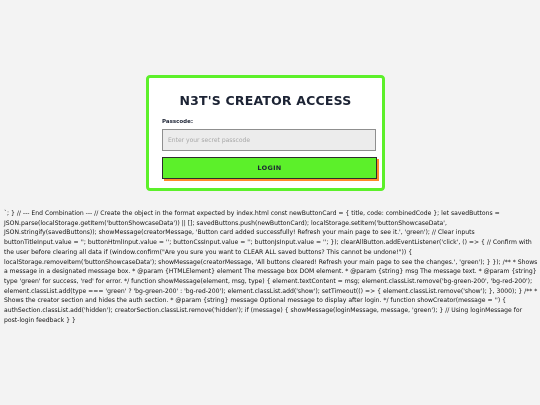 This screenshot has height=405, width=540. I want to click on passcode-input, so click(269, 140).